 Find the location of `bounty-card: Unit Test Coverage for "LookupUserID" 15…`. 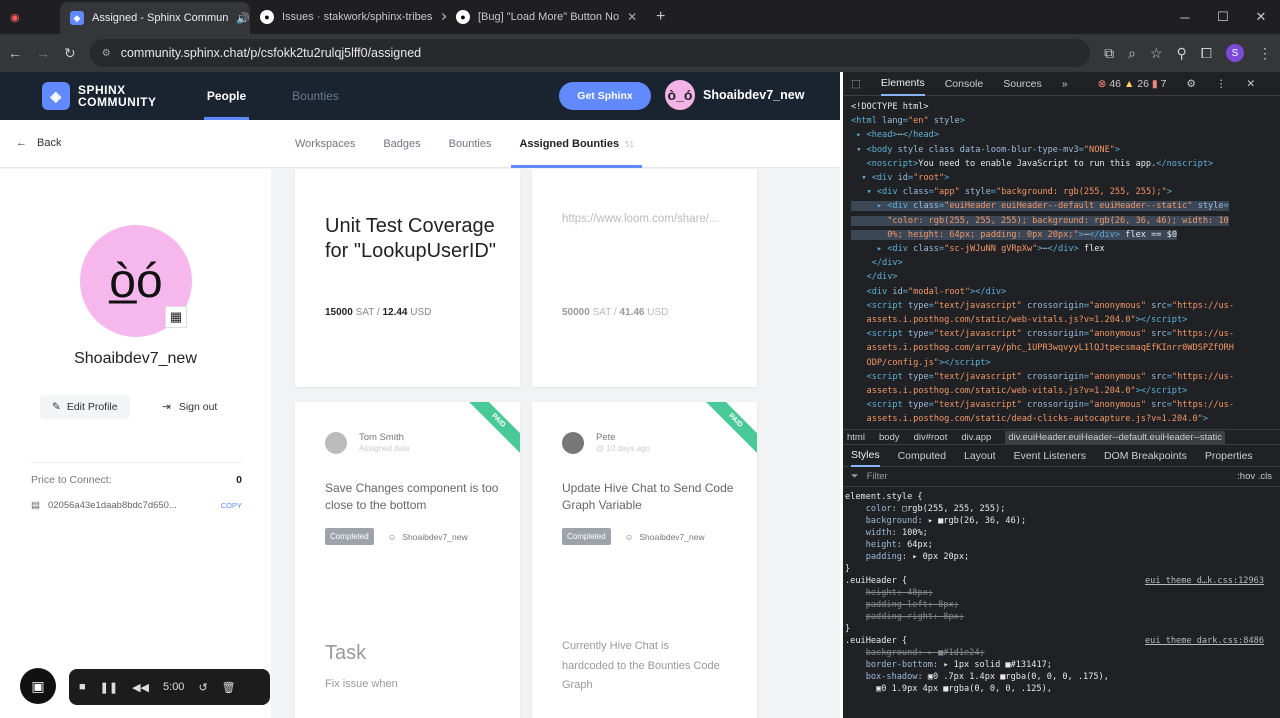

bounty-card: Unit Test Coverage for "LookupUserID" 15… is located at coordinates (407, 278).